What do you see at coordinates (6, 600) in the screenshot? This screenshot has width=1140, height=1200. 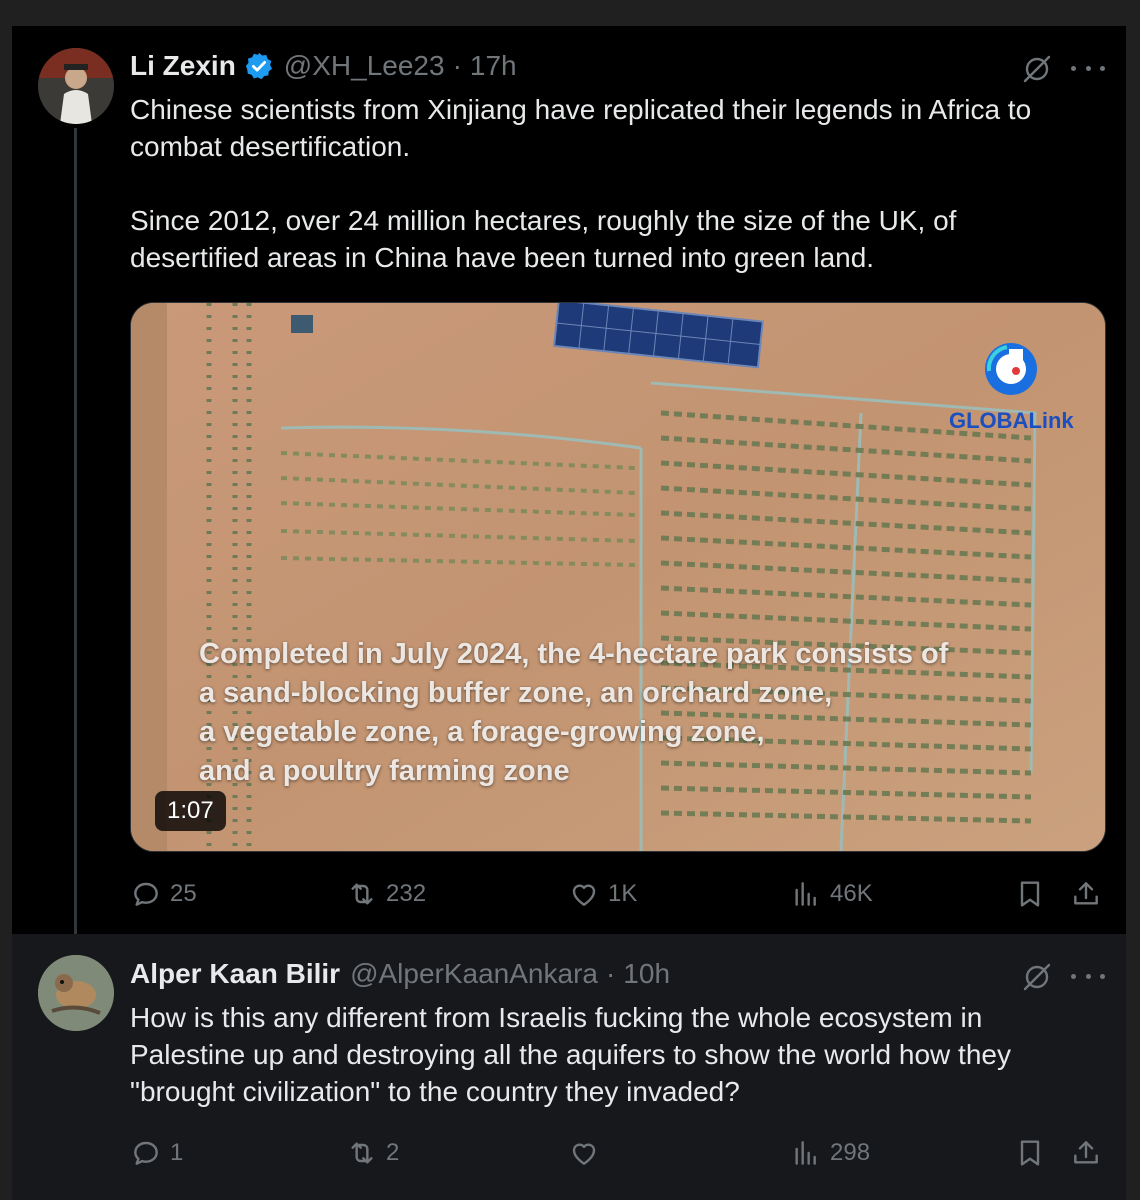 I see `window-frame-left` at bounding box center [6, 600].